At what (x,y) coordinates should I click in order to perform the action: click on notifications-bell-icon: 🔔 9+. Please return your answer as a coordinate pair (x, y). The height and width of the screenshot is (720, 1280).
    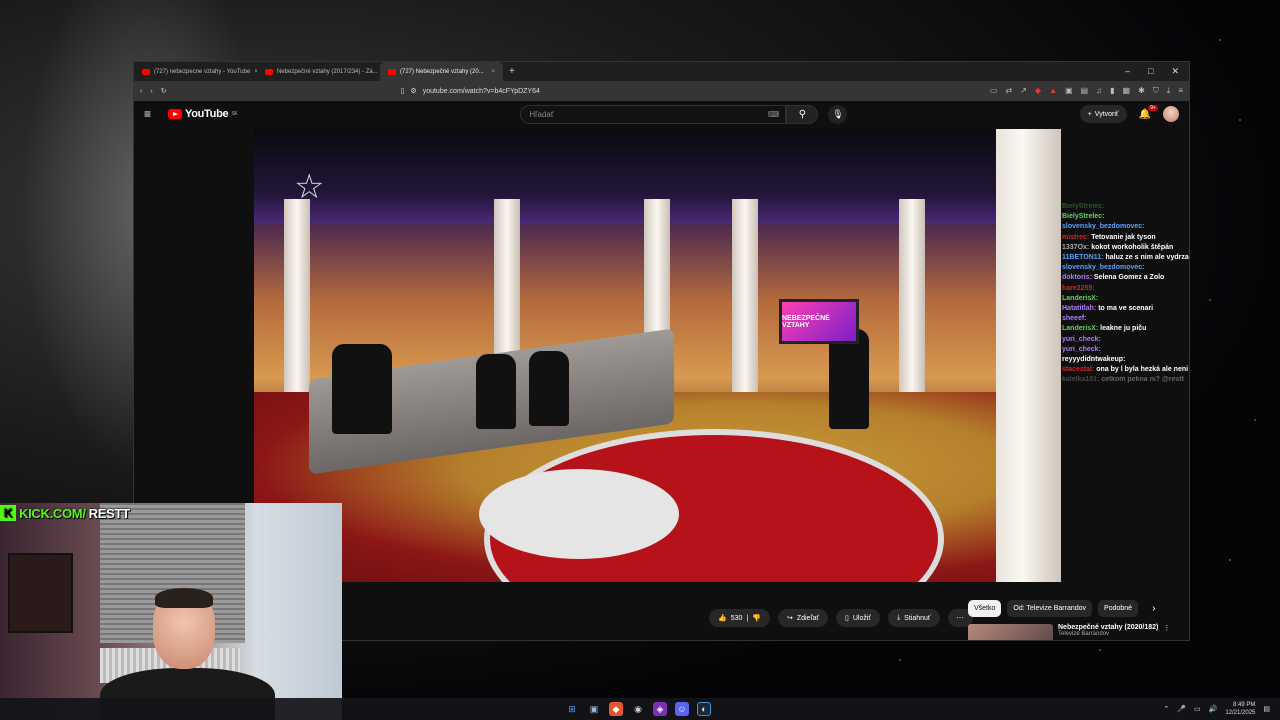
    Looking at the image, I should click on (1148, 112).